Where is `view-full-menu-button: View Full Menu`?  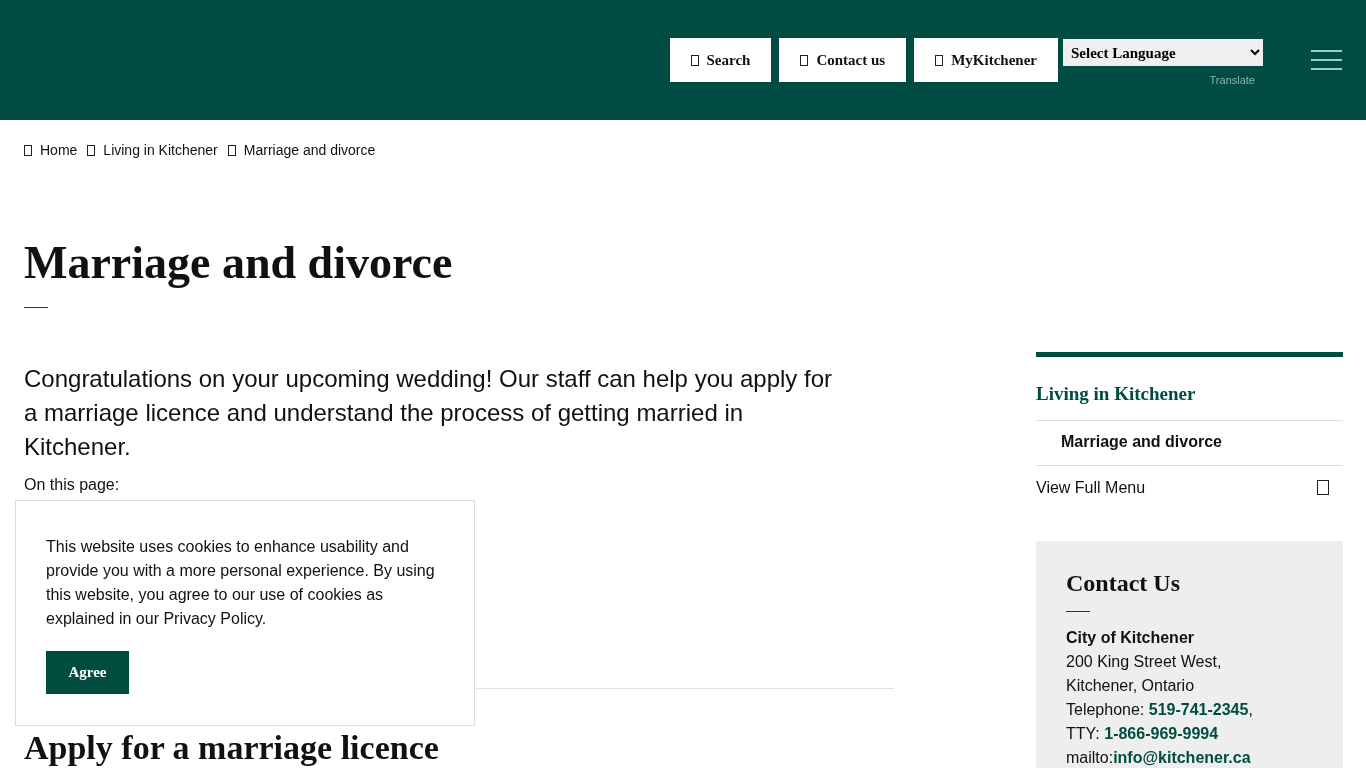
view-full-menu-button: View Full Menu is located at coordinates (1189, 481).